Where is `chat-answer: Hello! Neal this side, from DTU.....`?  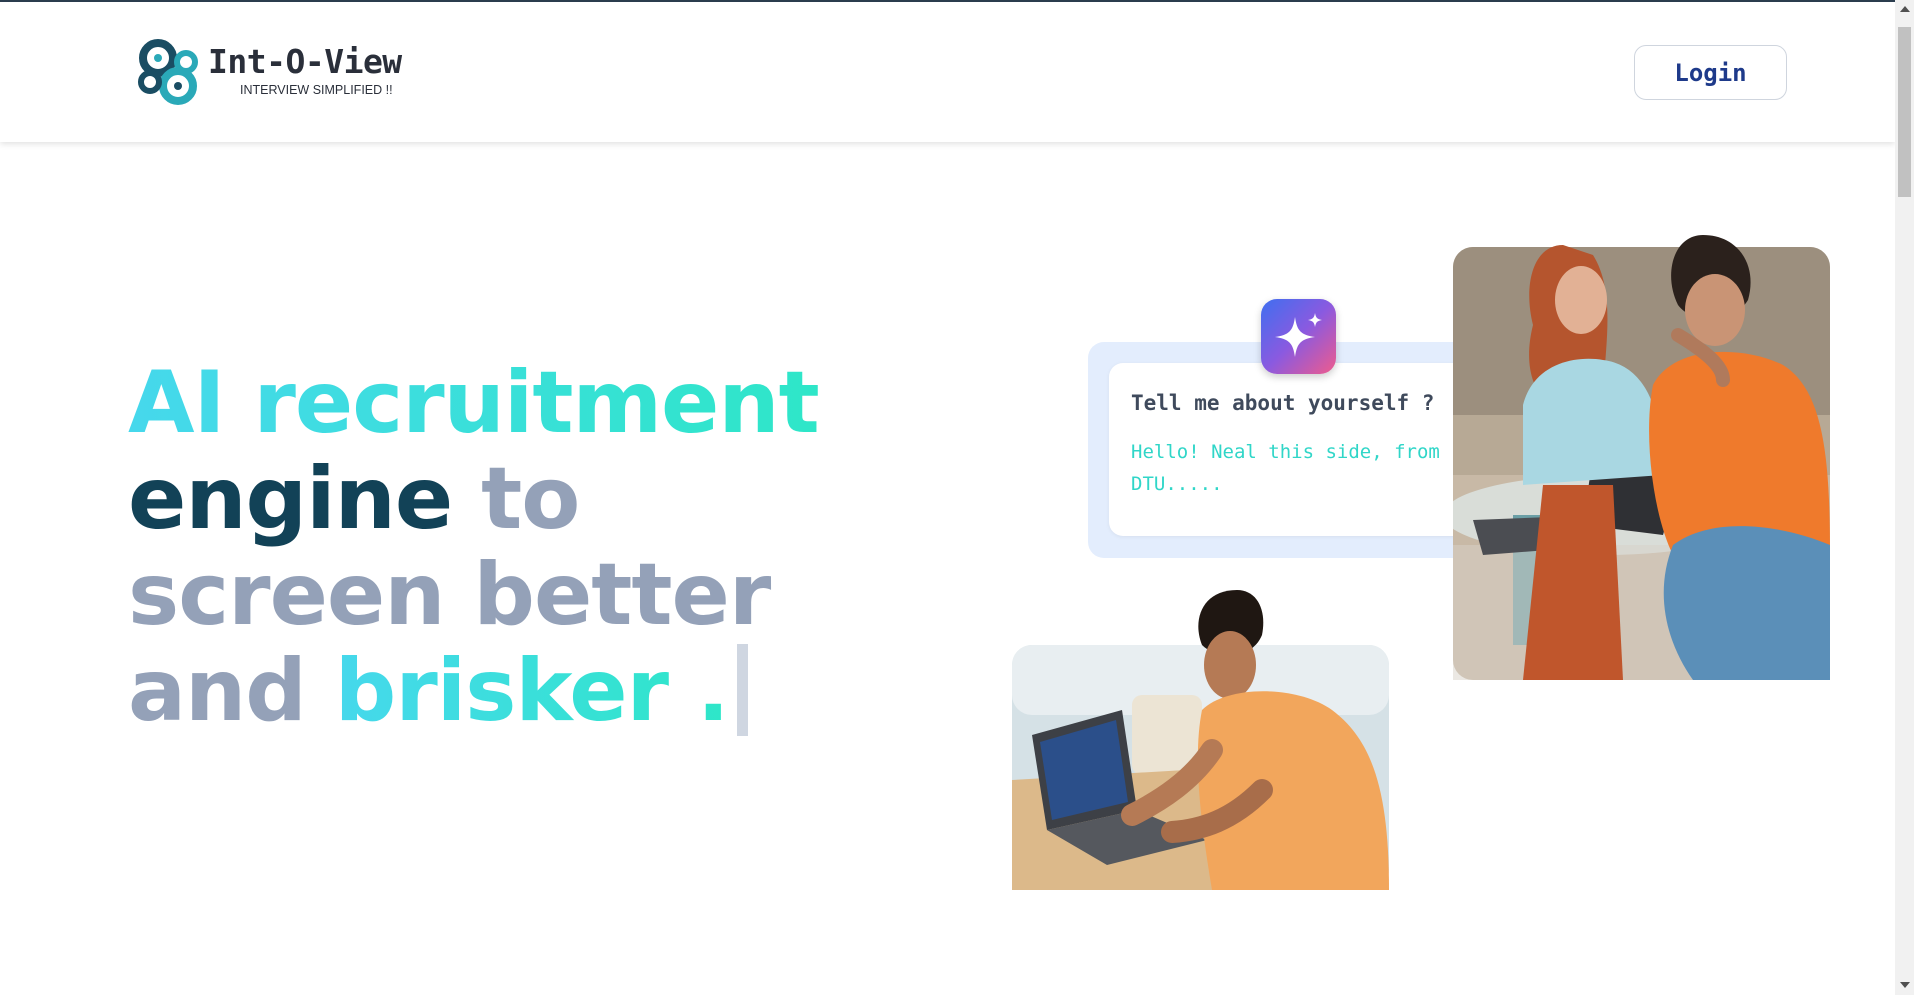
chat-answer: Hello! Neal this side, from DTU..... is located at coordinates (1285, 468).